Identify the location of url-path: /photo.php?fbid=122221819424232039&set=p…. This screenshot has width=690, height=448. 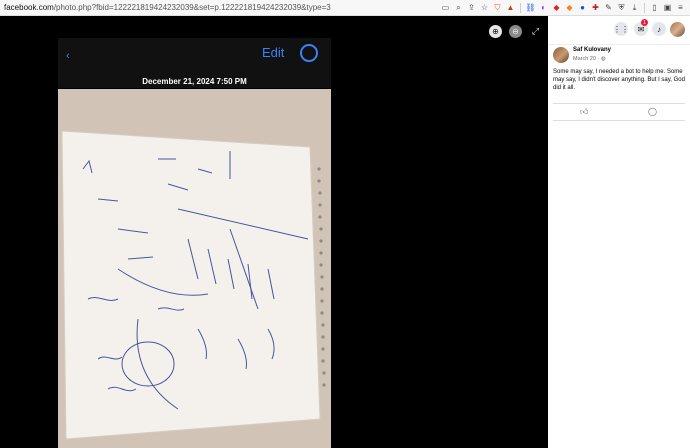
(192, 7).